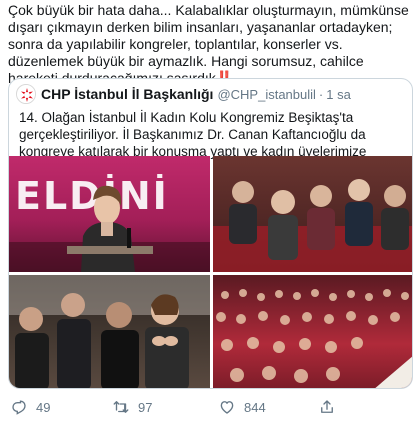 Image resolution: width=419 pixels, height=423 pixels. Describe the element at coordinates (255, 407) in the screenshot. I see `like-count: 844` at that location.